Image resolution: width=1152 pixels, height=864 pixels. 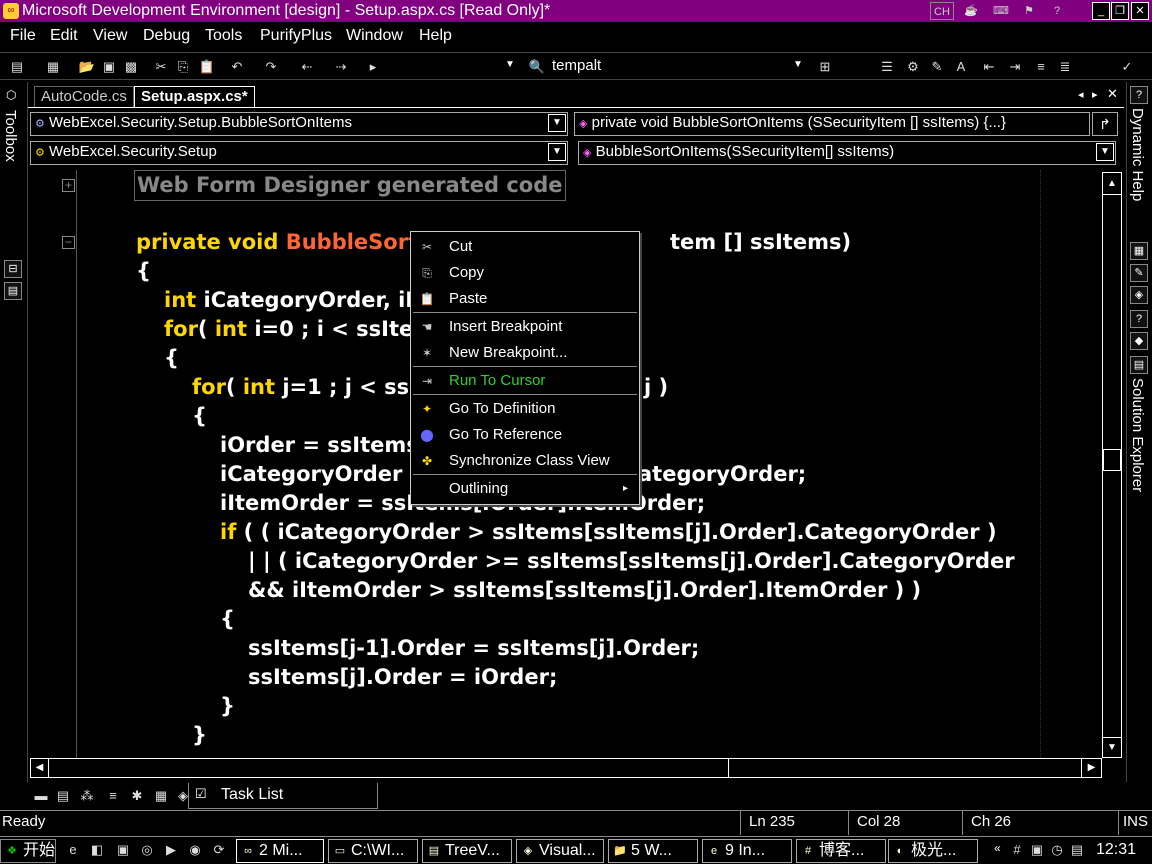 I want to click on undo-icon: ↶, so click(x=237, y=67).